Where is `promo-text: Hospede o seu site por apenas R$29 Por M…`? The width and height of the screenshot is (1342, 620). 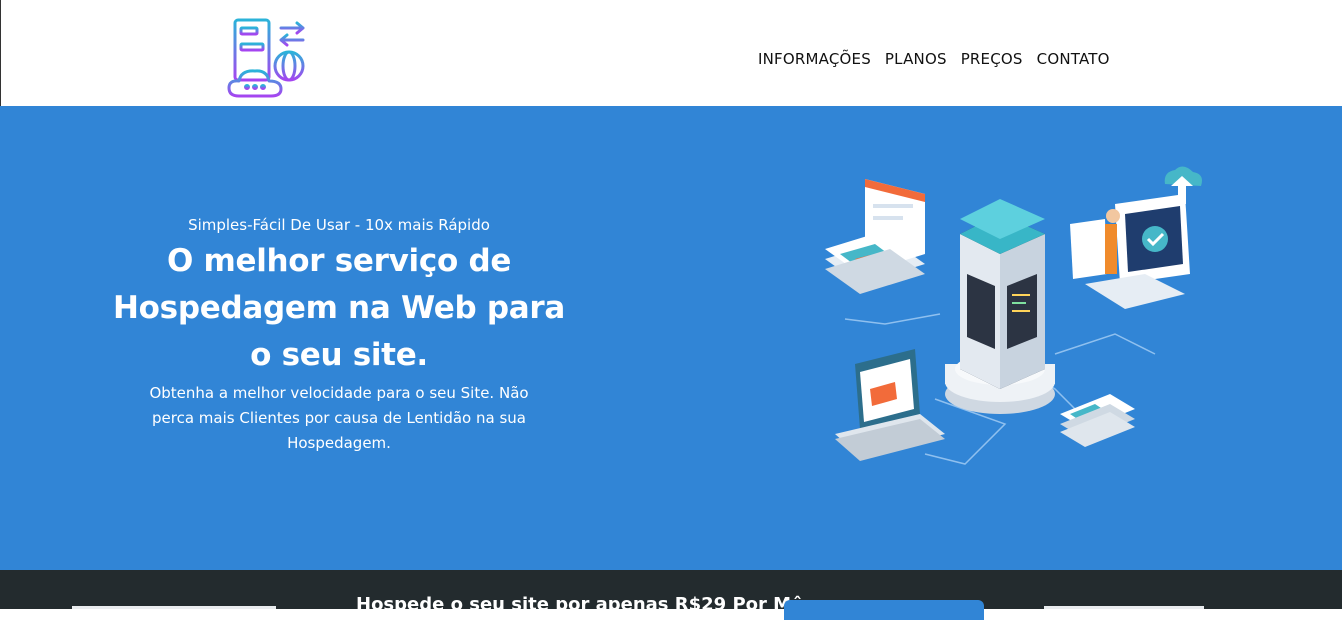
promo-text: Hospede o seu site por apenas R$29 Por M… is located at coordinates (585, 604).